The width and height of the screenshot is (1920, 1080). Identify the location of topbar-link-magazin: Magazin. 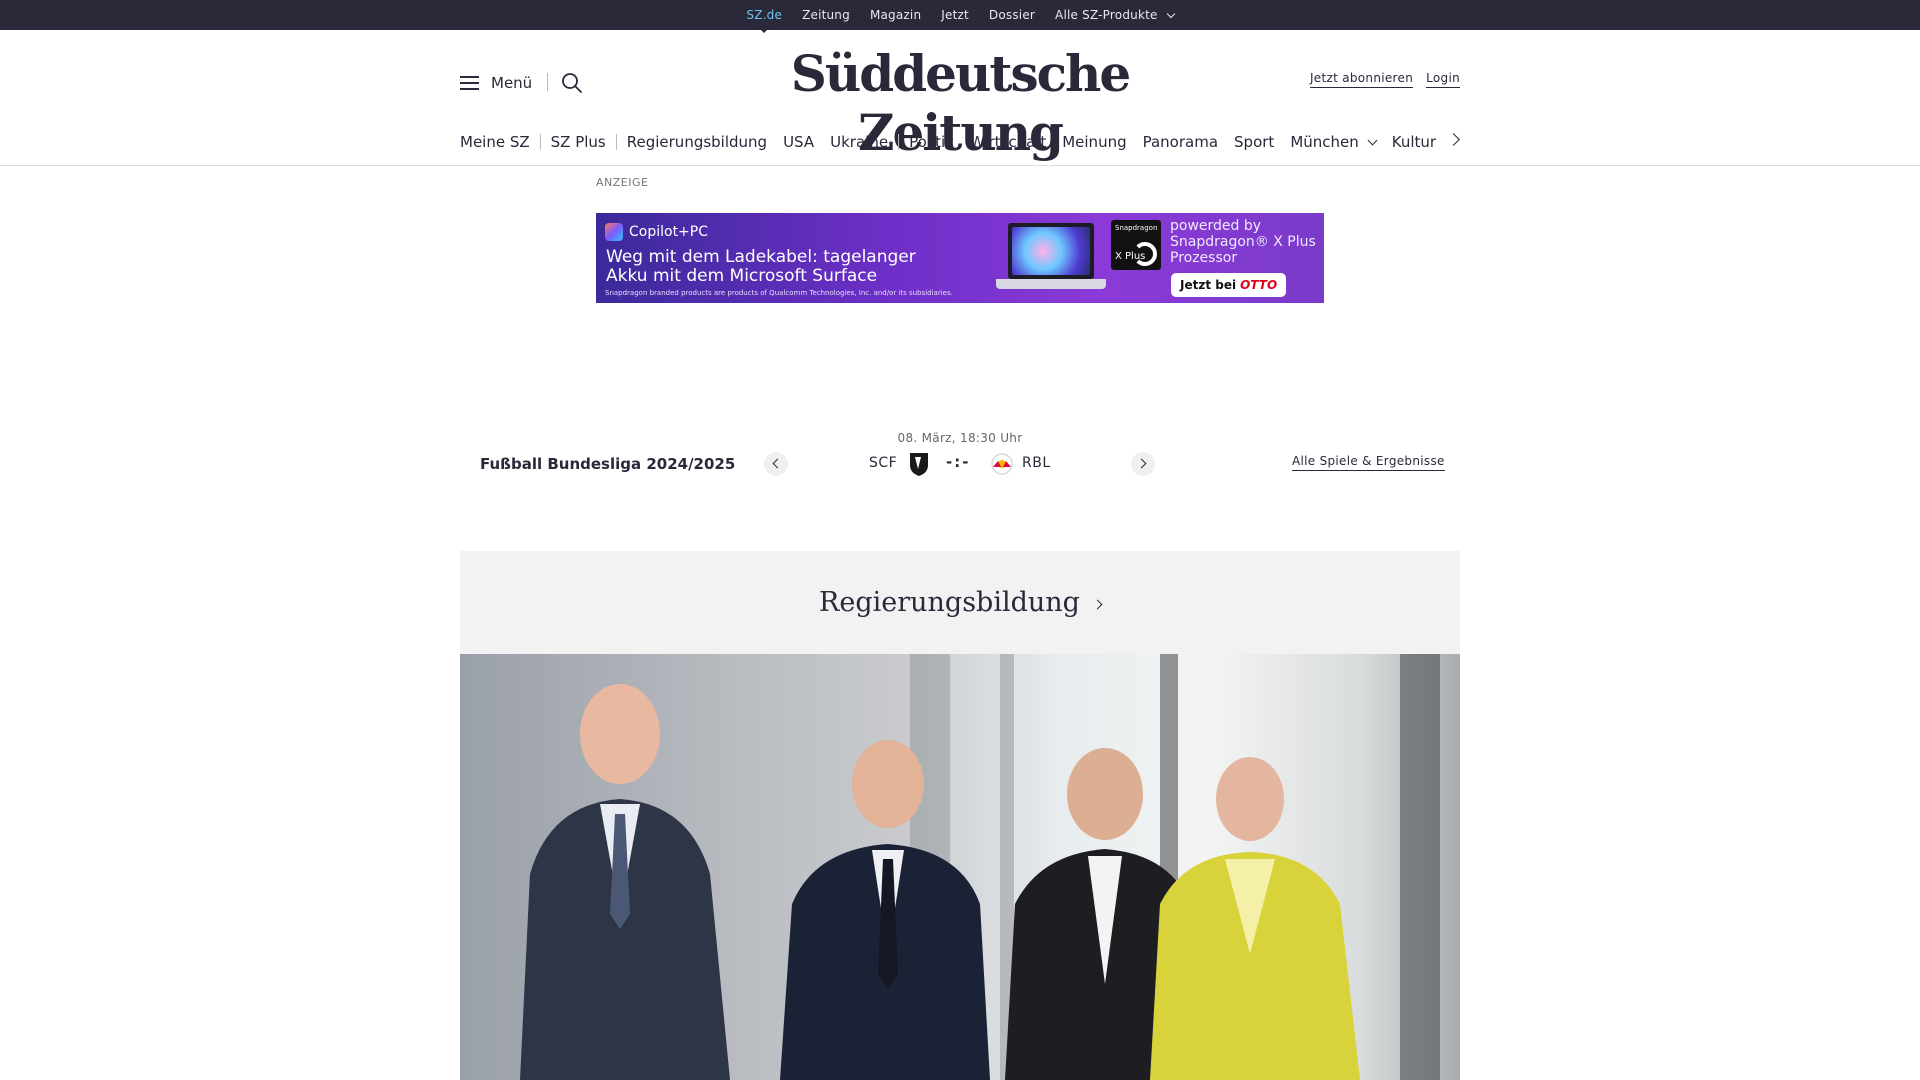
(895, 15).